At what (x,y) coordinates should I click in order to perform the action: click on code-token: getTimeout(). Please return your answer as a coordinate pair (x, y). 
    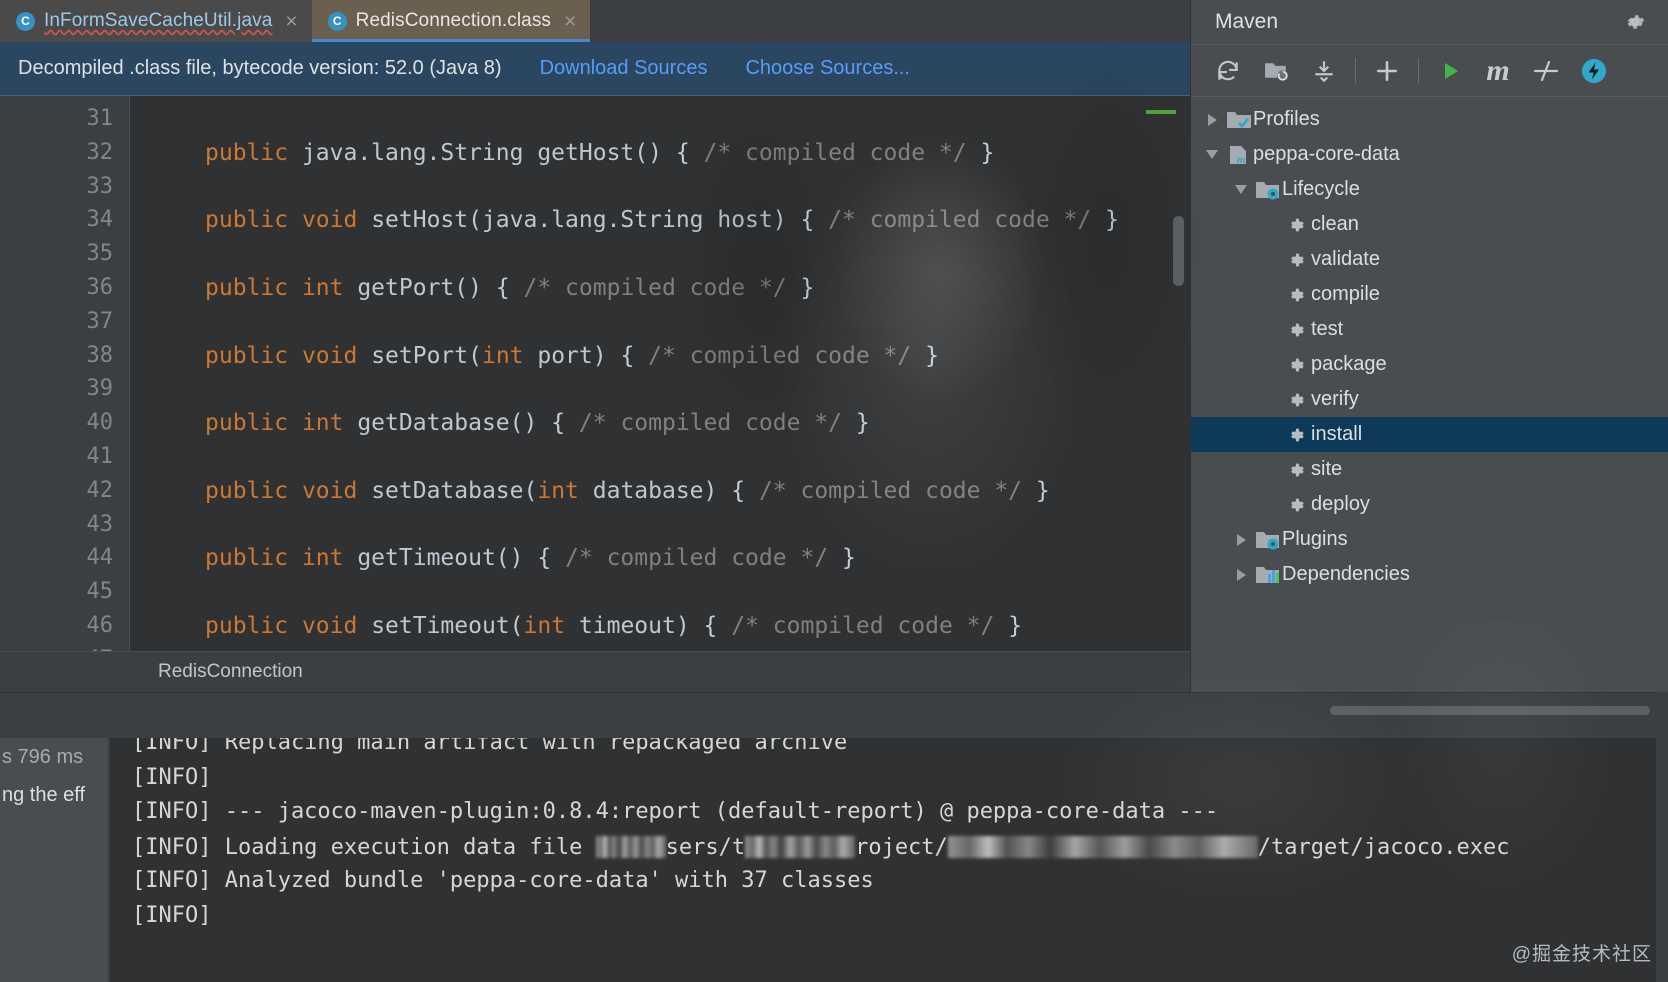
    Looking at the image, I should click on (447, 558).